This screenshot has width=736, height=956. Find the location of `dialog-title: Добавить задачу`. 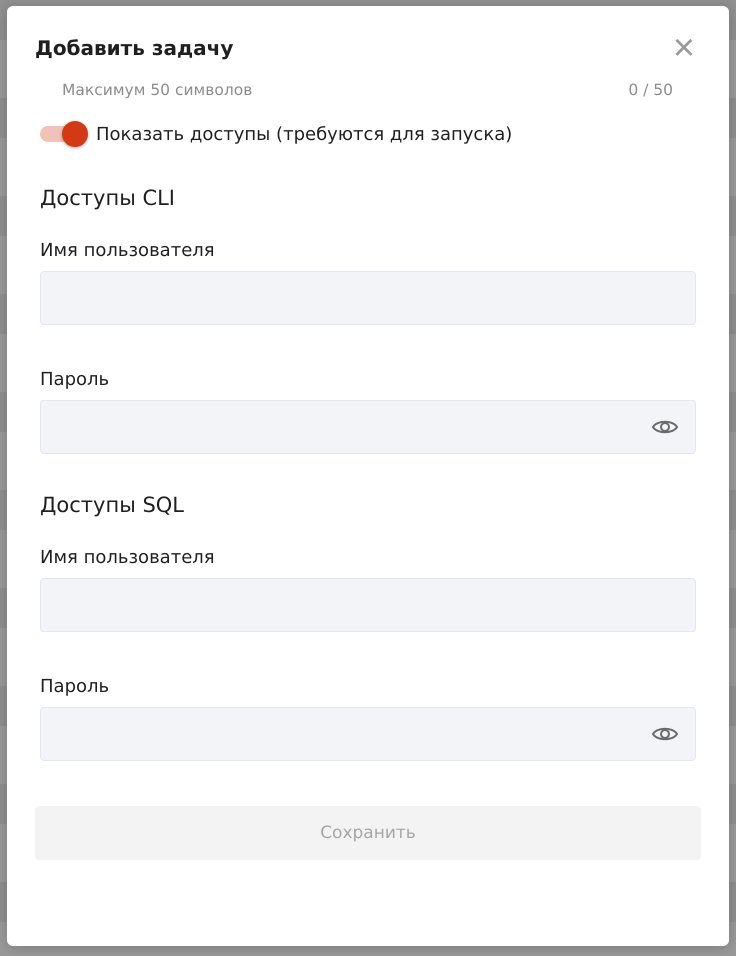

dialog-title: Добавить задачу is located at coordinates (134, 48).